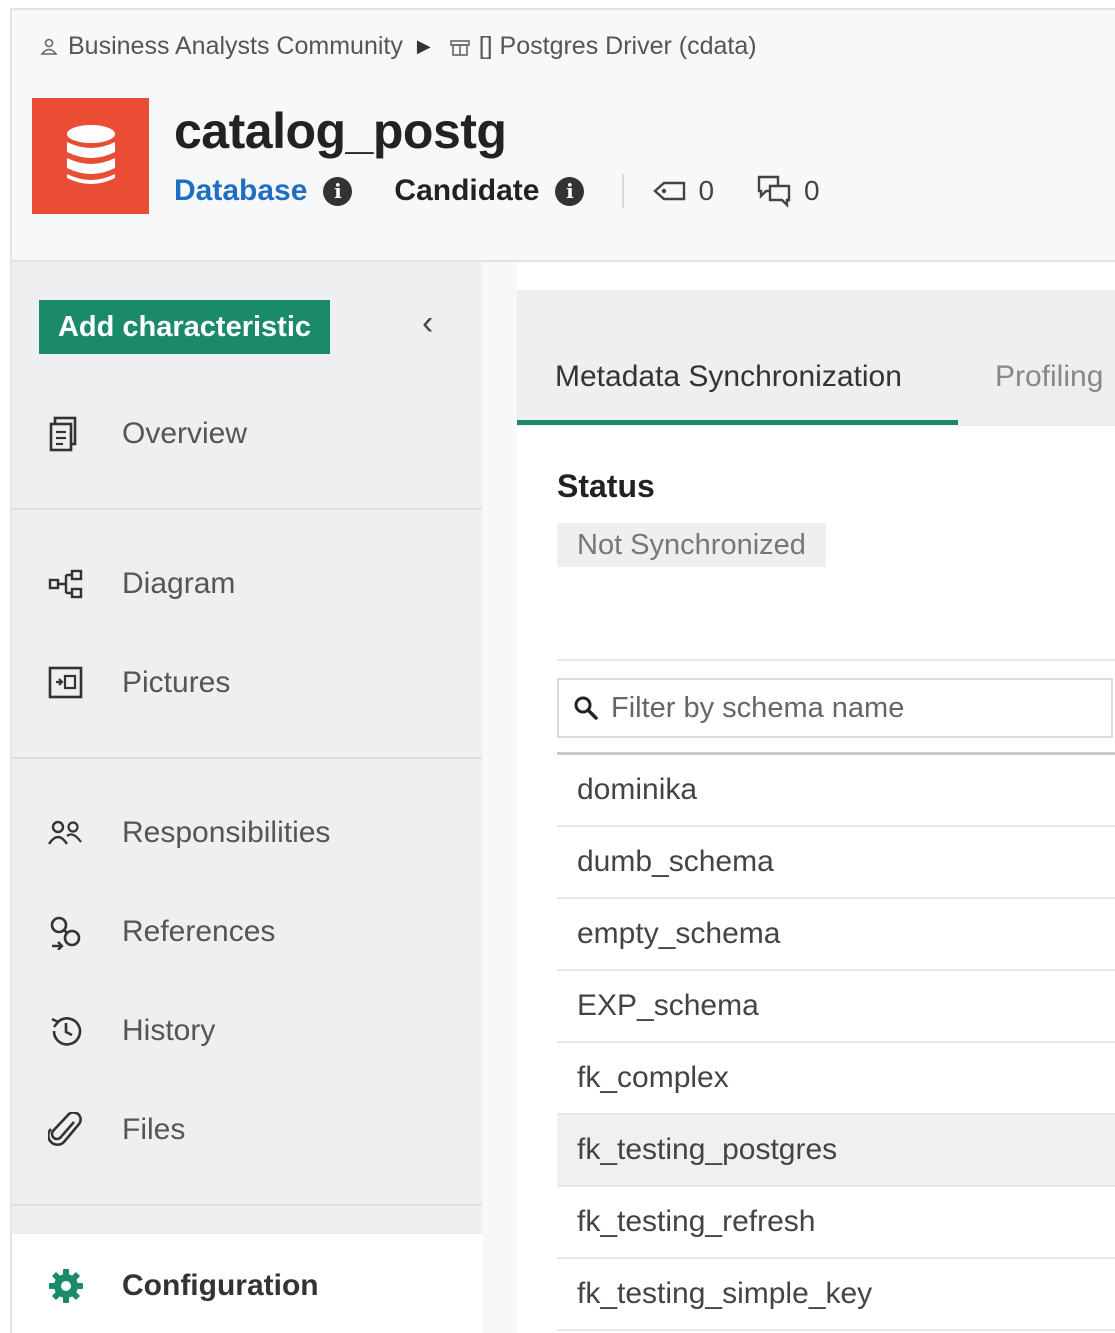 The height and width of the screenshot is (1333, 1115). Describe the element at coordinates (185, 433) in the screenshot. I see `sidebar-item-label: Overview` at that location.